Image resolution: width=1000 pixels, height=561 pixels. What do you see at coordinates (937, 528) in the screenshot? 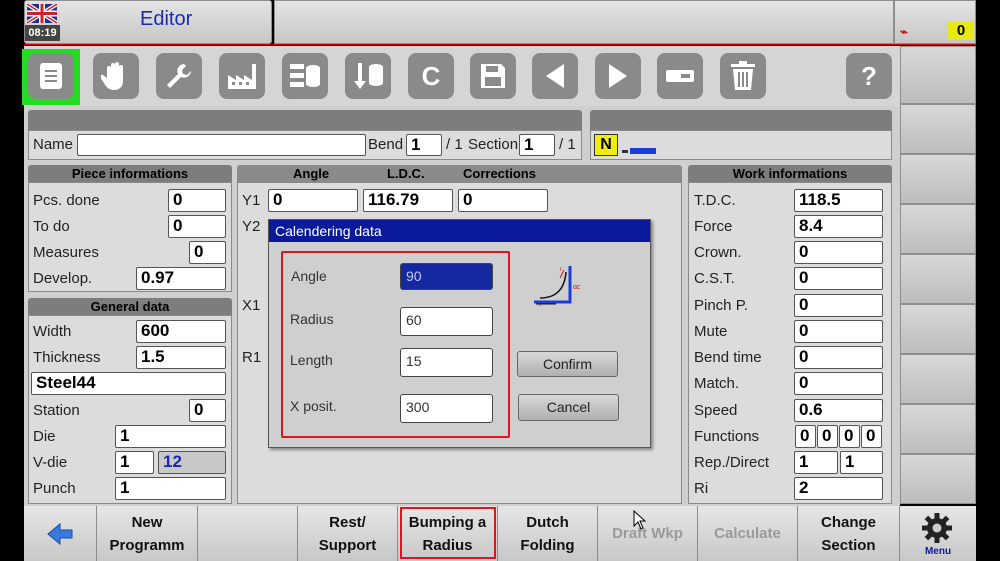
I see `gear-icon` at bounding box center [937, 528].